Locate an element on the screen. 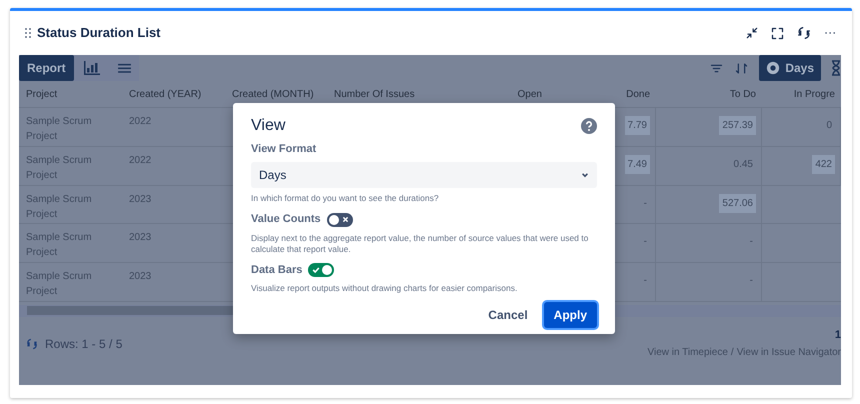 The image size is (860, 404). table-cell-text: 0.45 is located at coordinates (743, 165).